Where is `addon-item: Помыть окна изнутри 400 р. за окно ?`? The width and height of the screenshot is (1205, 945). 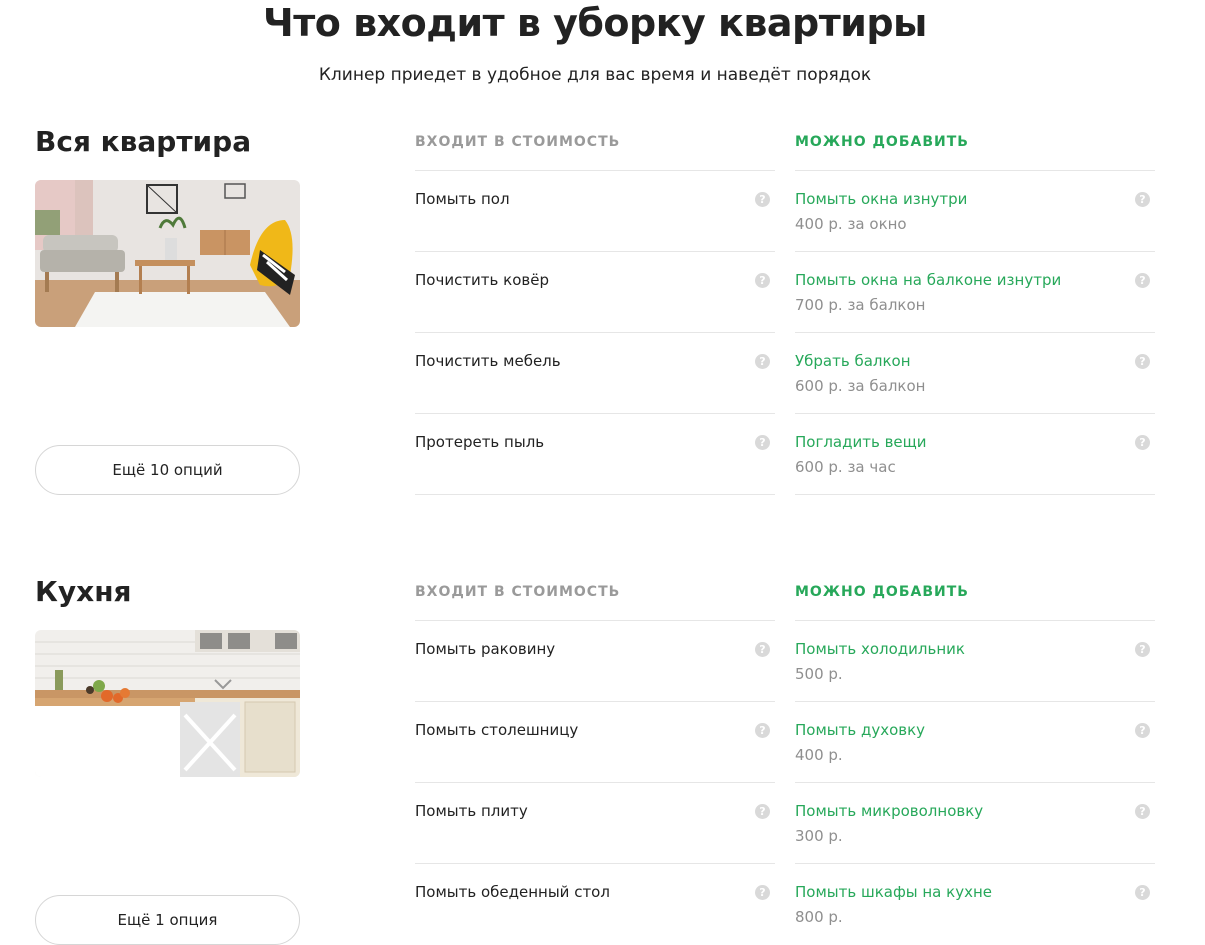 addon-item: Помыть окна изнутри 400 р. за окно ? is located at coordinates (975, 211).